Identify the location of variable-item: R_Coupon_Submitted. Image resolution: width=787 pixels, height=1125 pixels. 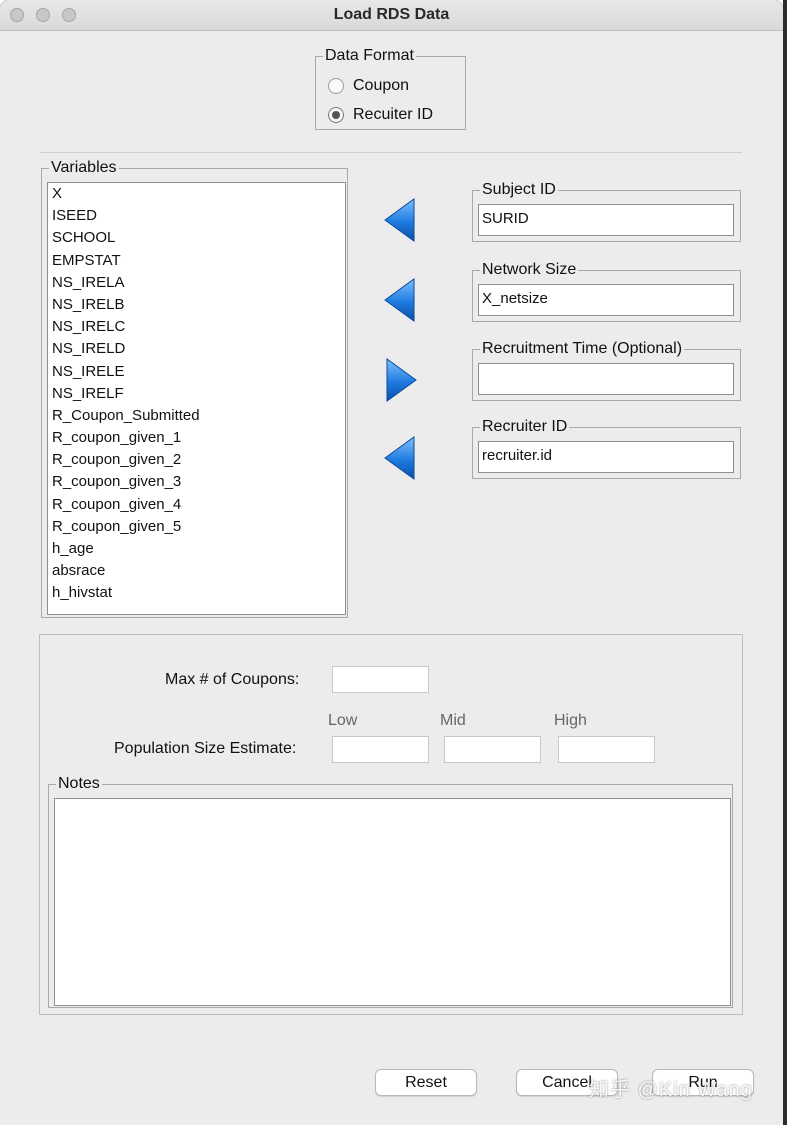
(196, 416).